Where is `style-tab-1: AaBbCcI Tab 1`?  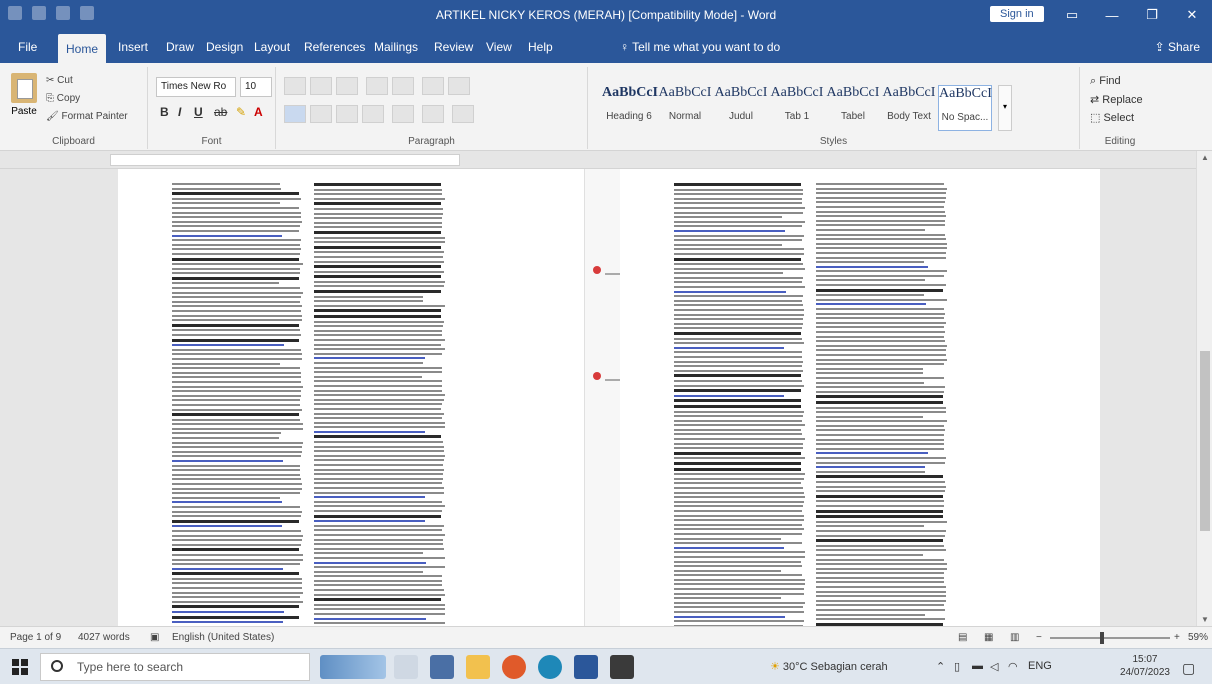
style-tab-1: AaBbCcI Tab 1 is located at coordinates (797, 108).